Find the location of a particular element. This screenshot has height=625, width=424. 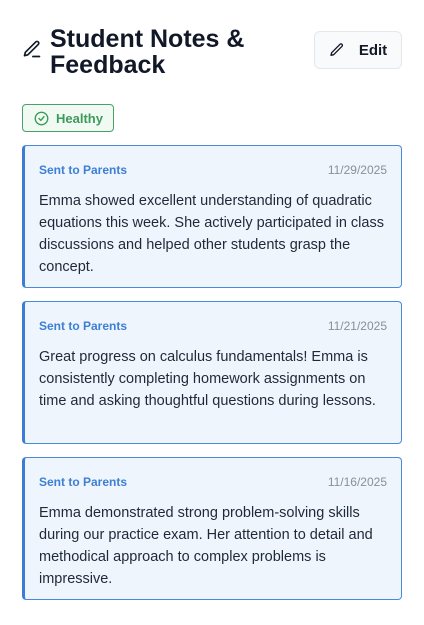

panel-header: Student Notes & Feedback Edit is located at coordinates (212, 54).